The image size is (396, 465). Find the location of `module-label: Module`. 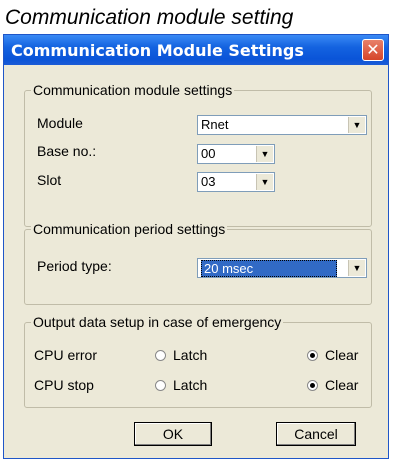

module-label: Module is located at coordinates (60, 123).